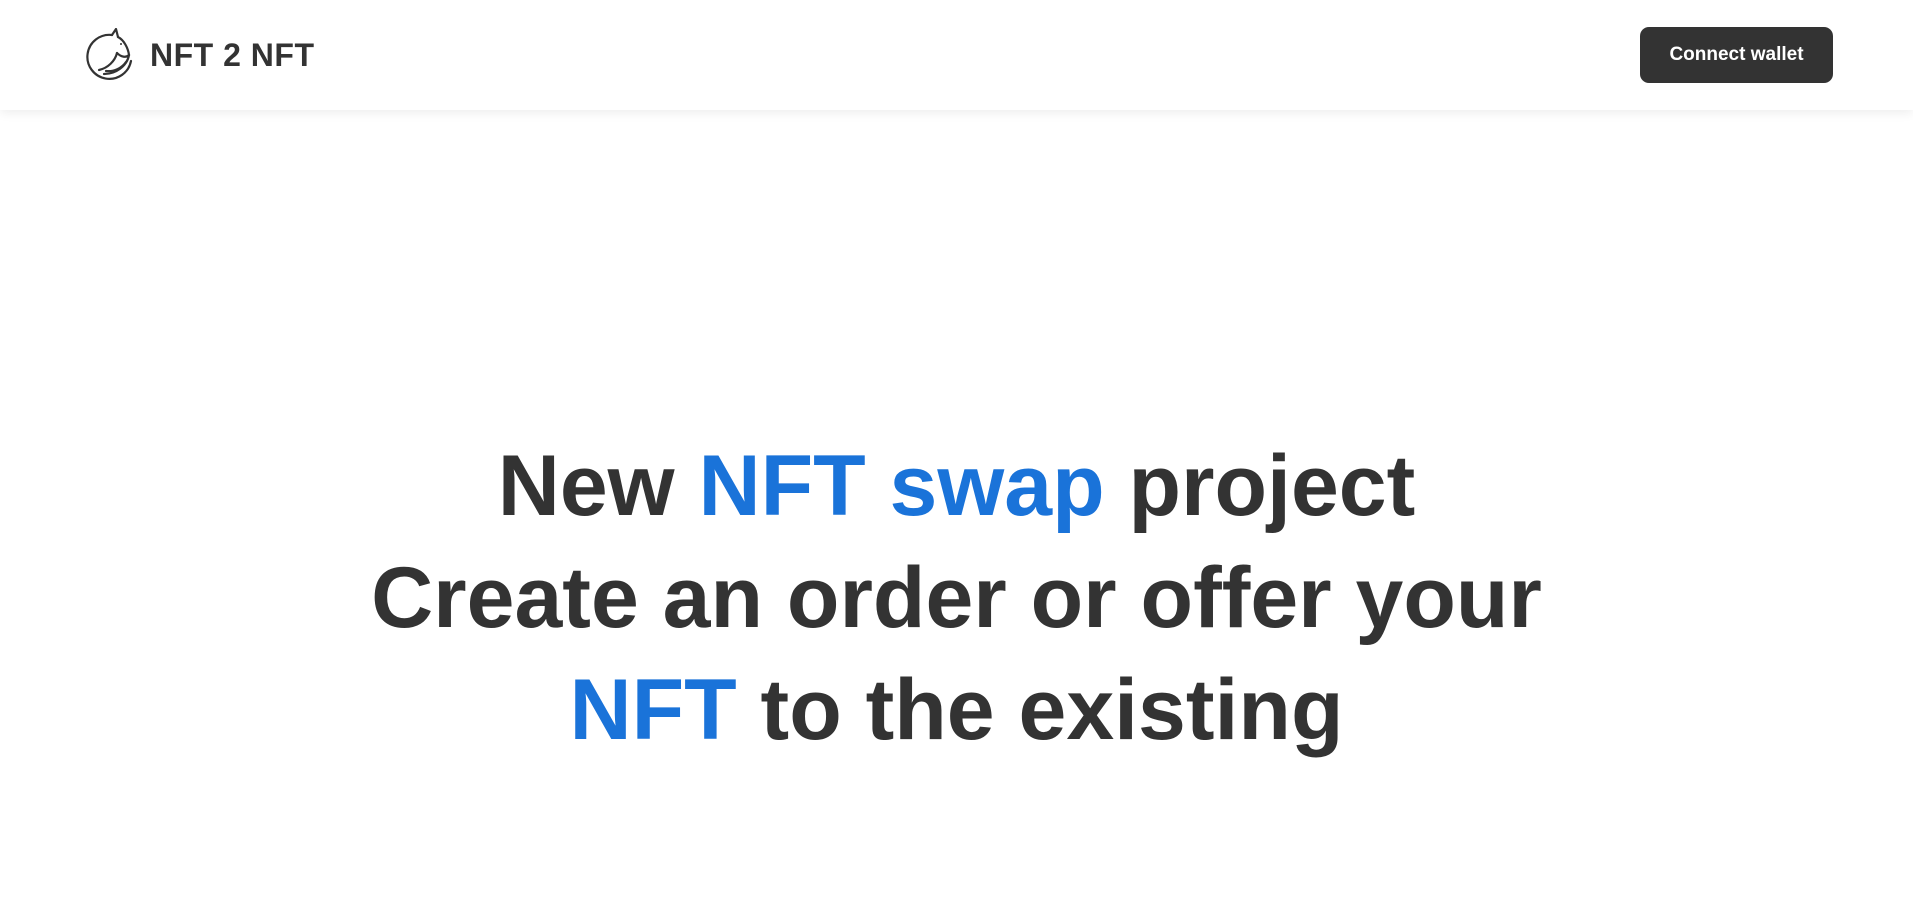 The image size is (1913, 906). What do you see at coordinates (1260, 486) in the screenshot?
I see `hero-text: project` at bounding box center [1260, 486].